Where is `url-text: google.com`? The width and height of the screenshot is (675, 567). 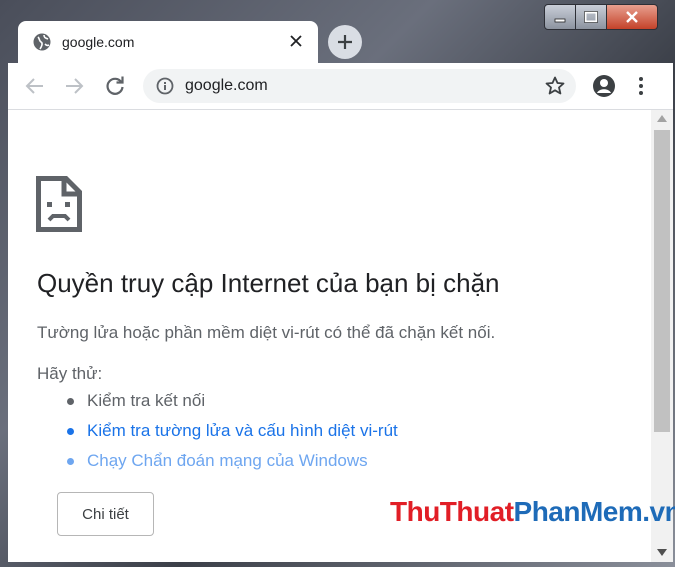 url-text: google.com is located at coordinates (226, 86).